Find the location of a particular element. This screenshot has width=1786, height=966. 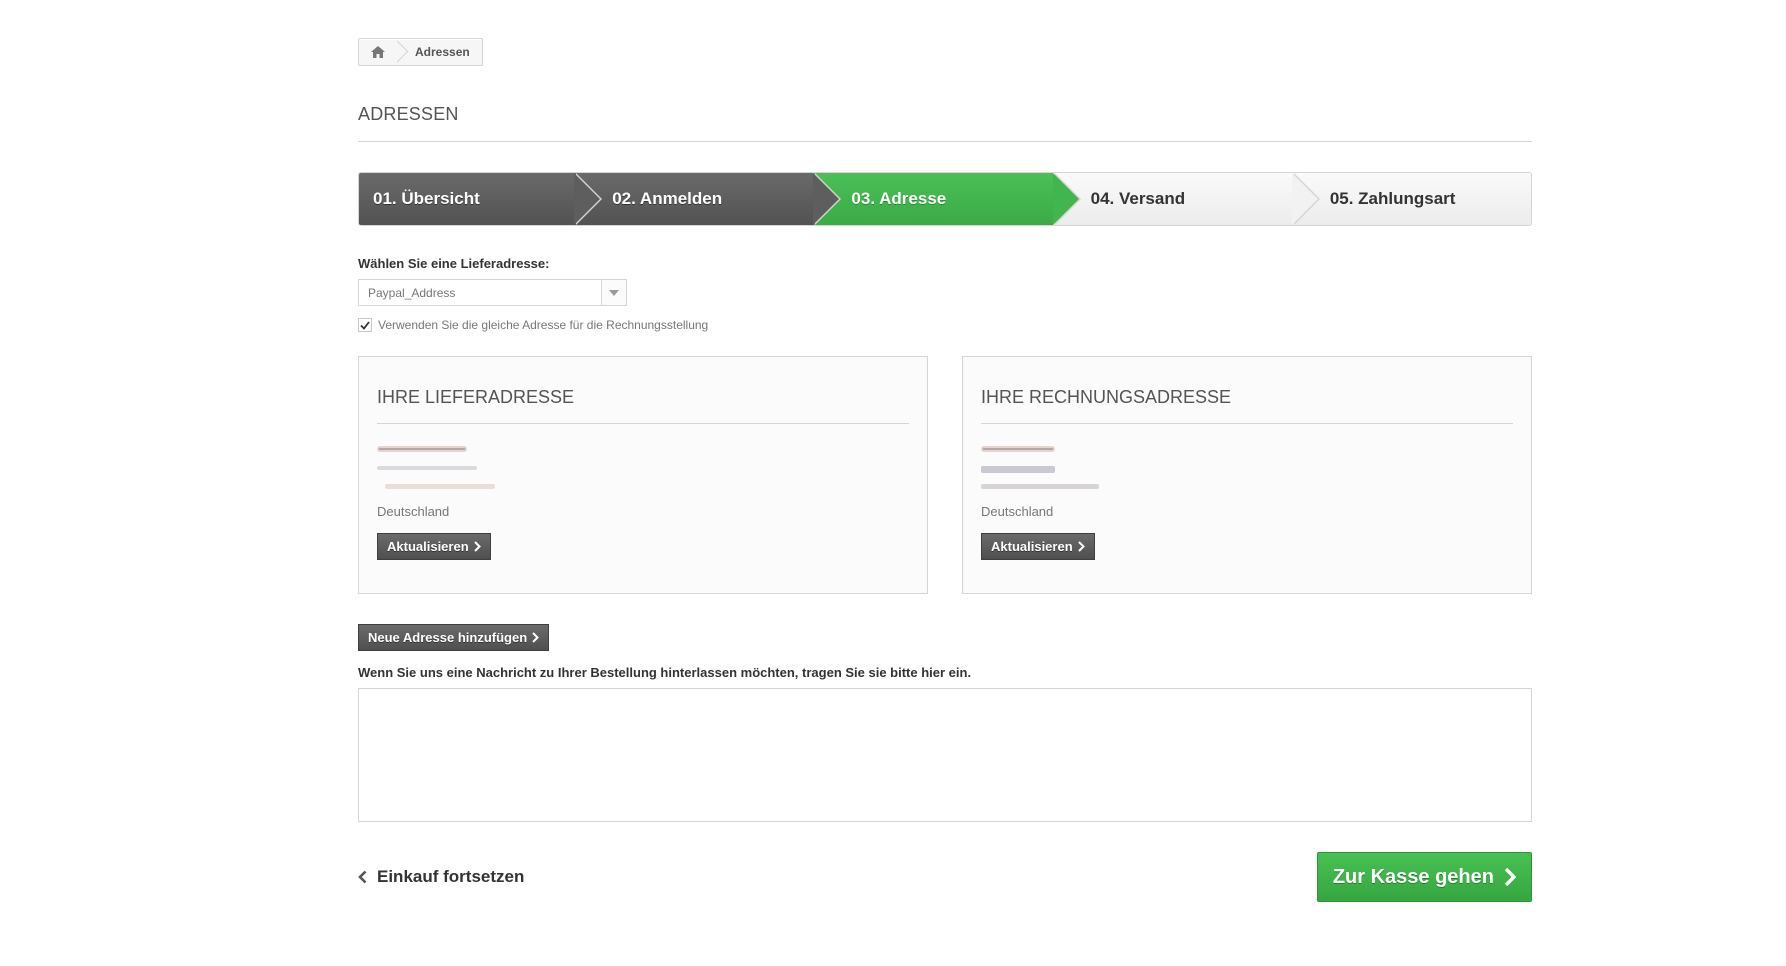

step-label: 04. Versand is located at coordinates (1138, 198).